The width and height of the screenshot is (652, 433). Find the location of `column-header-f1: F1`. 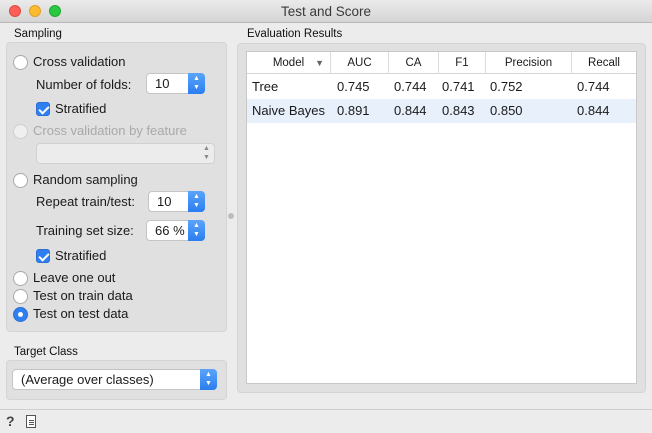

column-header-f1: F1 is located at coordinates (462, 63).